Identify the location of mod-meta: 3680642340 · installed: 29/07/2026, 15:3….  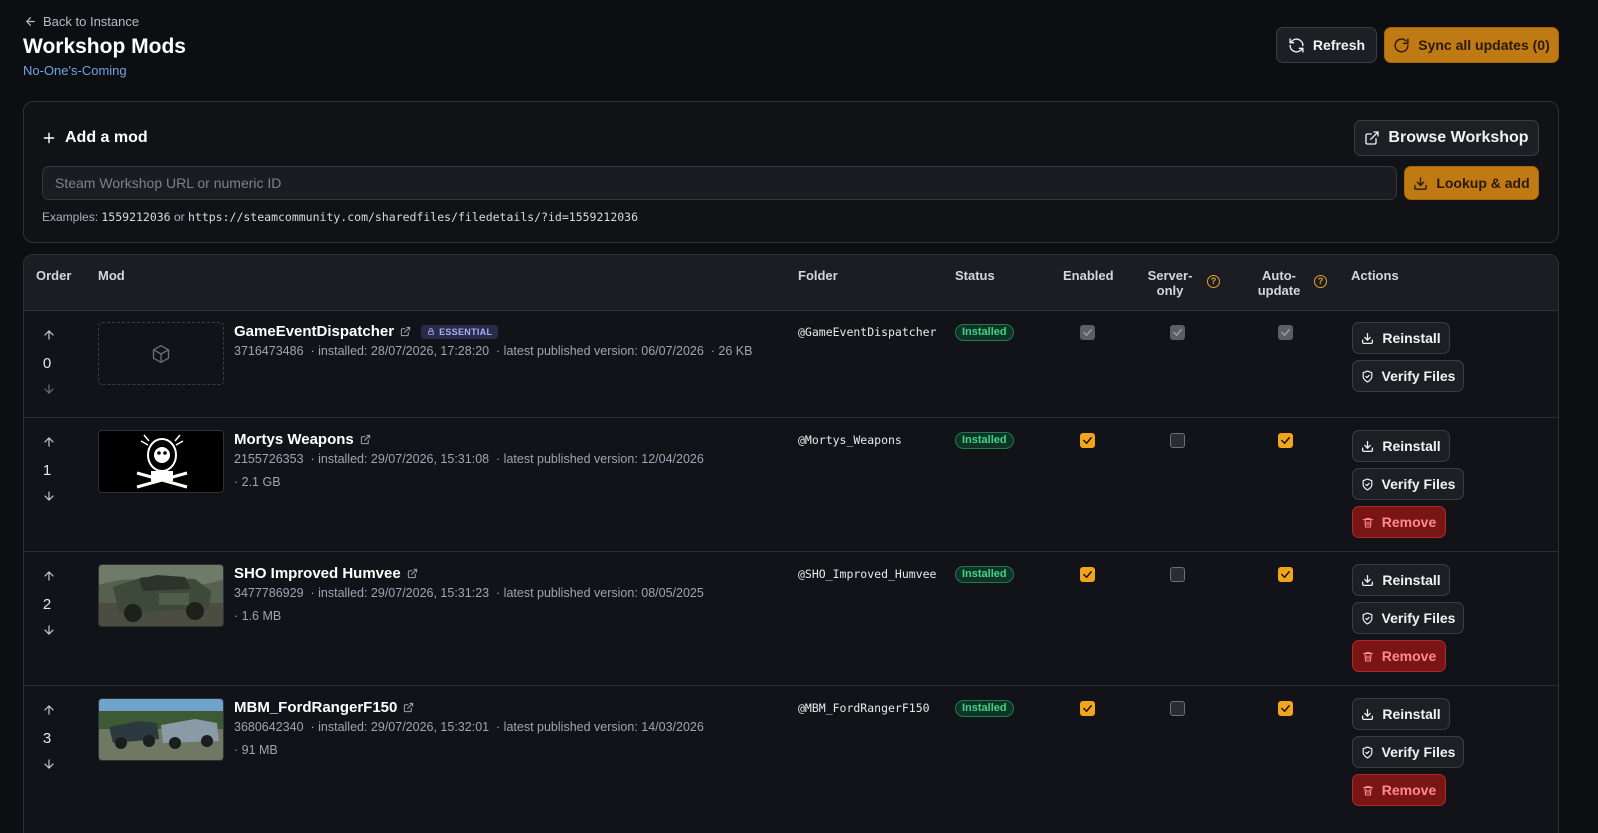
(469, 727).